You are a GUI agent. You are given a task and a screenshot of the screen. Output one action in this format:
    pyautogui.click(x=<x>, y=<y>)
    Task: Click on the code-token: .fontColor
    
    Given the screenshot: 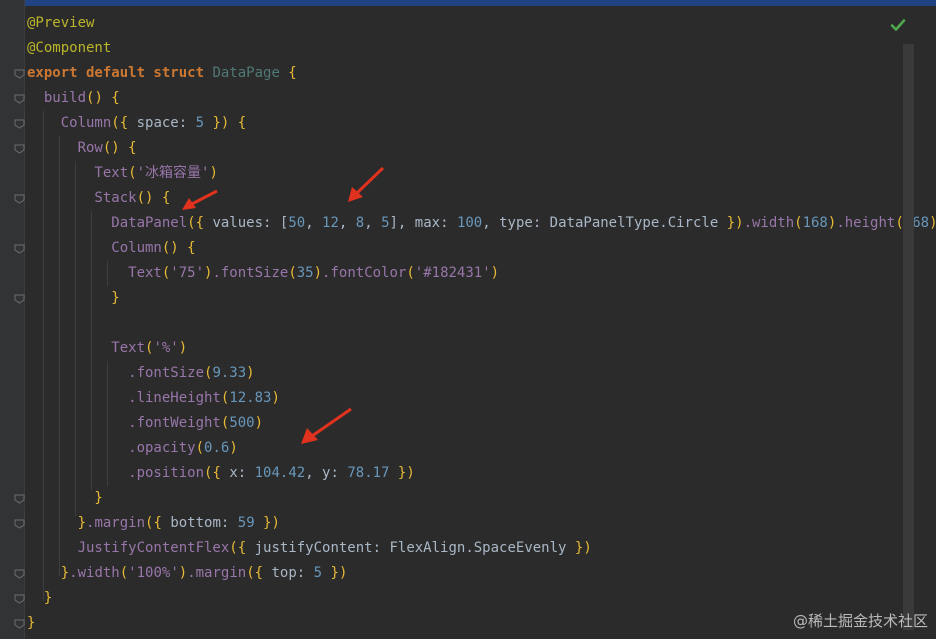 What is the action you would take?
    pyautogui.click(x=364, y=273)
    